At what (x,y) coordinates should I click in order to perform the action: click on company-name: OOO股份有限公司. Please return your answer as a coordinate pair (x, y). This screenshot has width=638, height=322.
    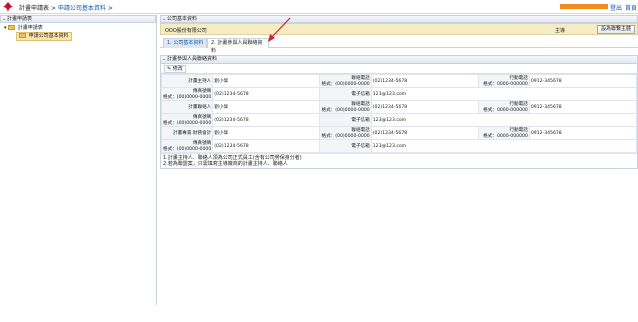
    Looking at the image, I should click on (186, 31).